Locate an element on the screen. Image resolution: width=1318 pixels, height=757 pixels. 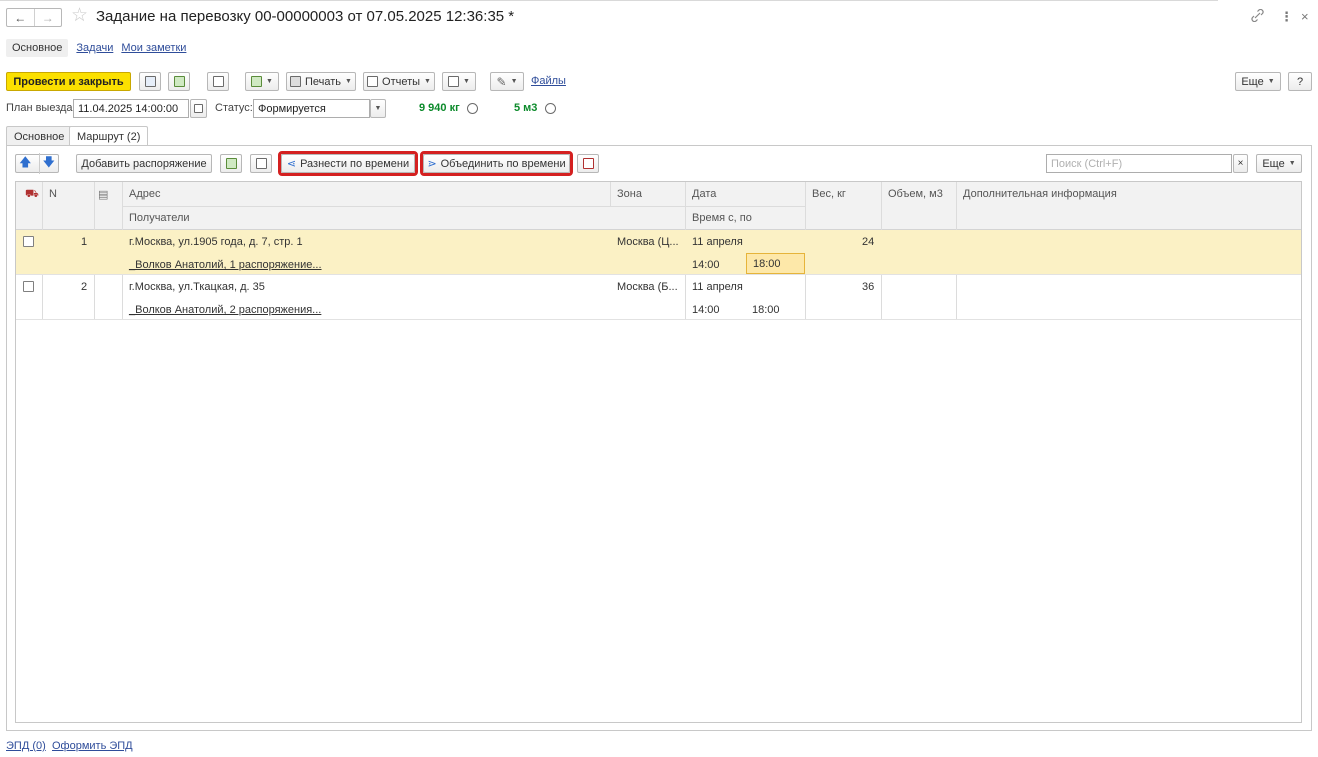
top-divider is located at coordinates (609, 0).